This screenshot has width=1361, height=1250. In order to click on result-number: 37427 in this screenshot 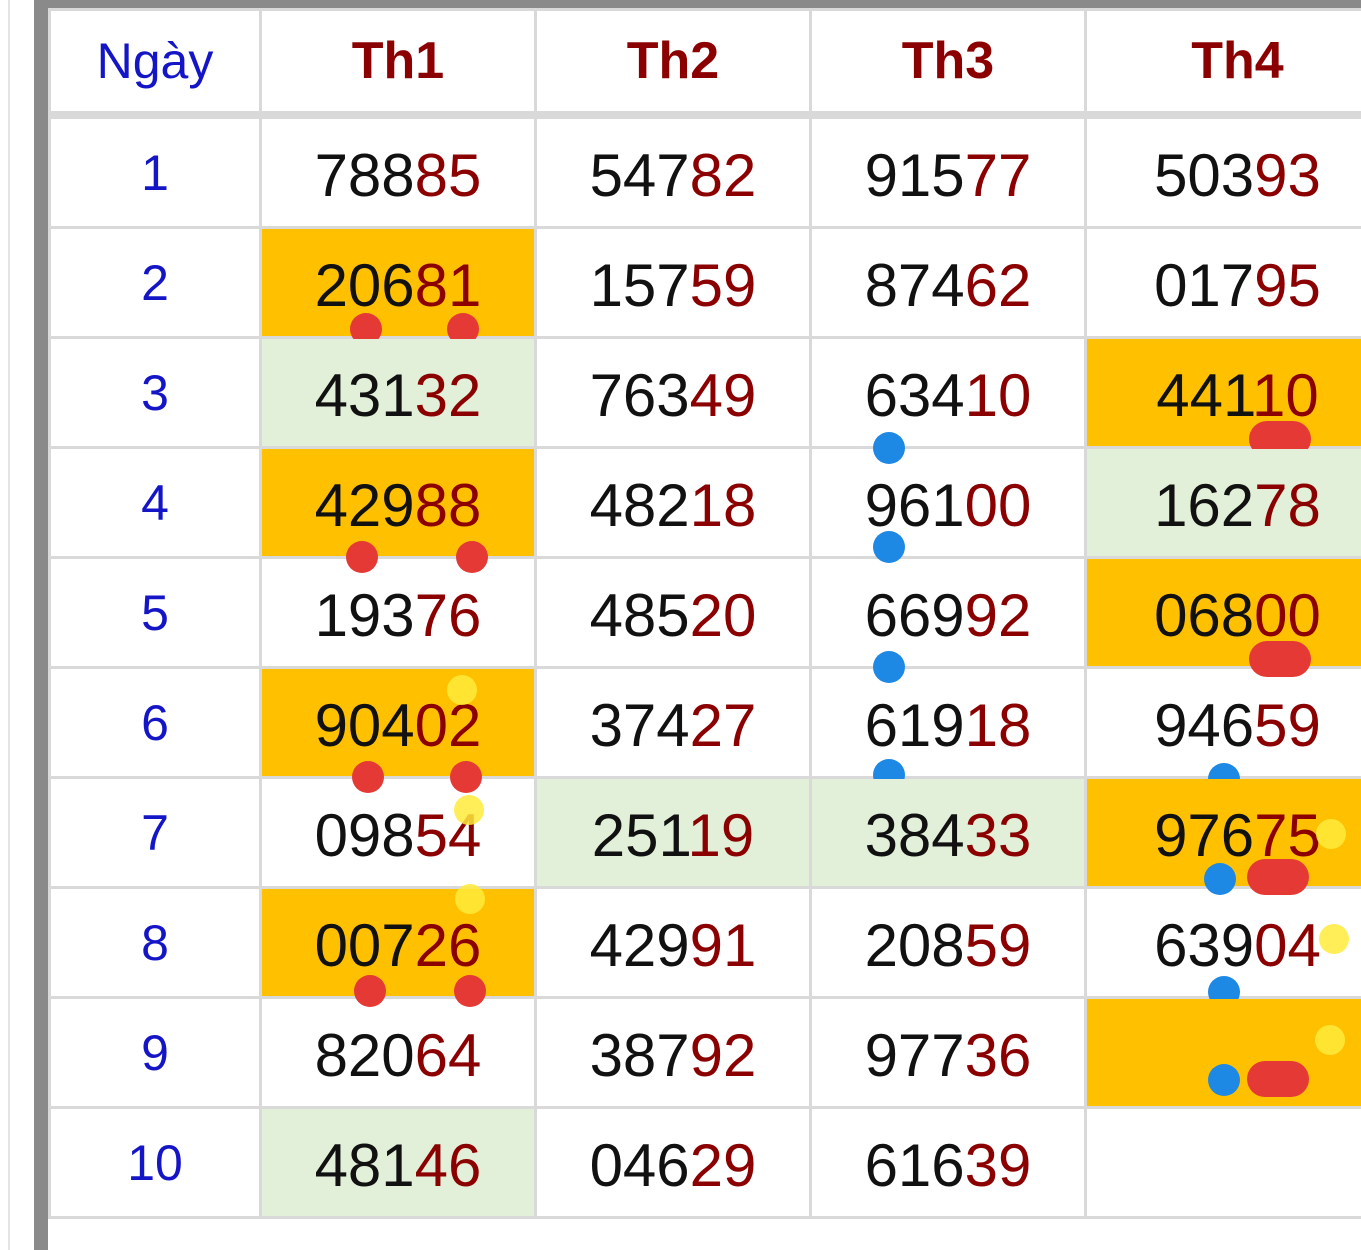, I will do `click(673, 725)`.